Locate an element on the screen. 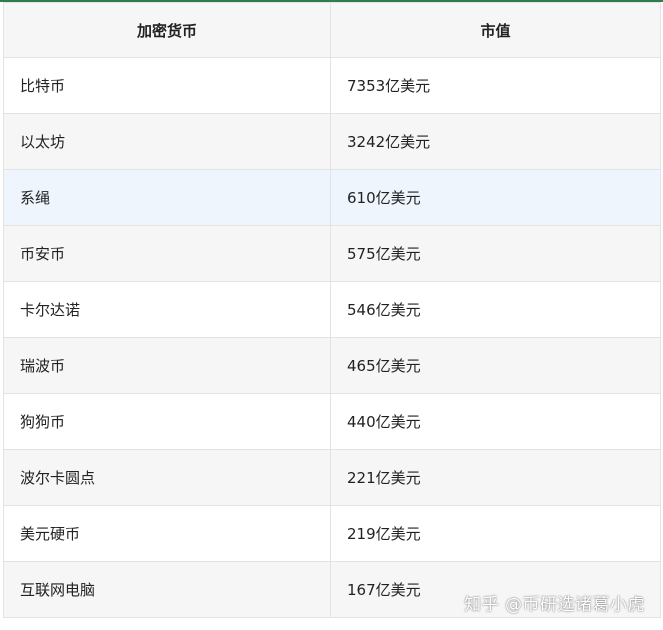 The image size is (663, 630). table-row: 以太坊 3242亿美元 is located at coordinates (332, 141).